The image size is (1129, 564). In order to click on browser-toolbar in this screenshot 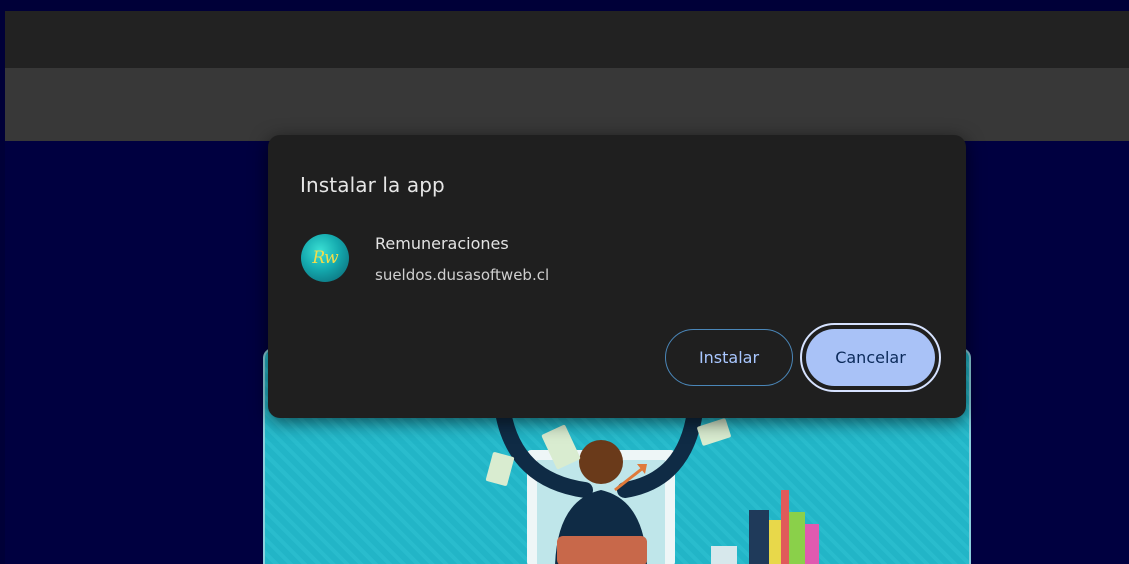, I will do `click(567, 104)`.